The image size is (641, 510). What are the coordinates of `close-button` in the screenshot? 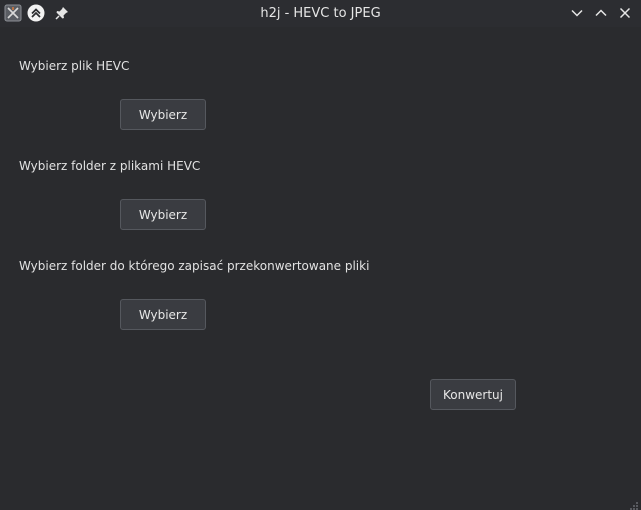 It's located at (625, 13).